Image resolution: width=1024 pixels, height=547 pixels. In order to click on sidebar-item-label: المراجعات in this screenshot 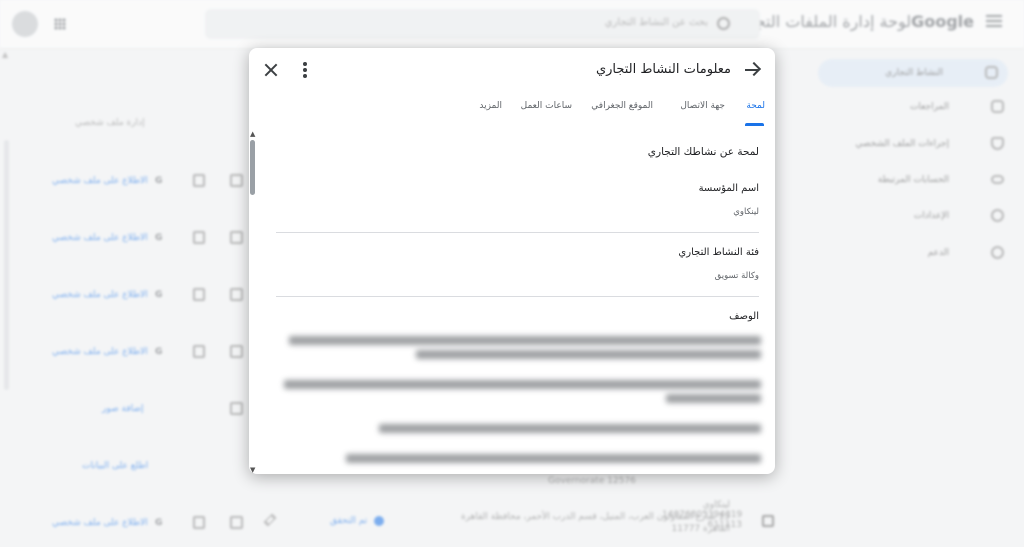, I will do `click(929, 107)`.